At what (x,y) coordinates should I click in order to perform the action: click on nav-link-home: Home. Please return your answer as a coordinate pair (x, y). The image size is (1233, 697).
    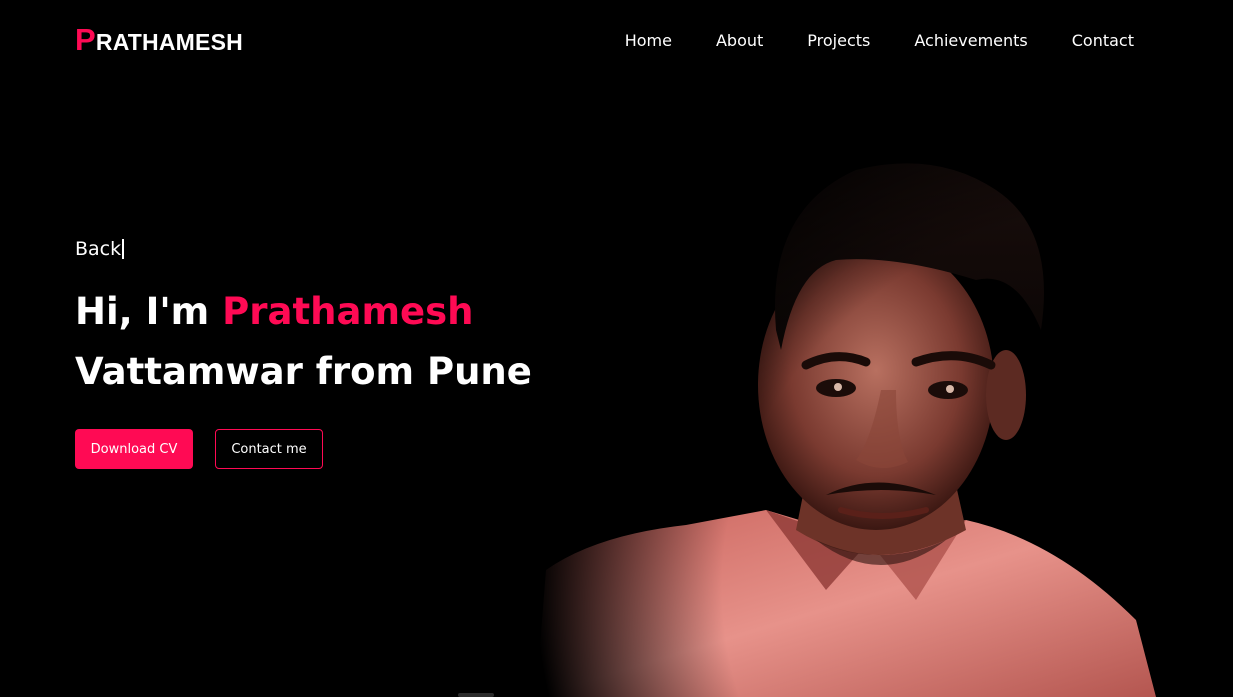
    Looking at the image, I should click on (648, 40).